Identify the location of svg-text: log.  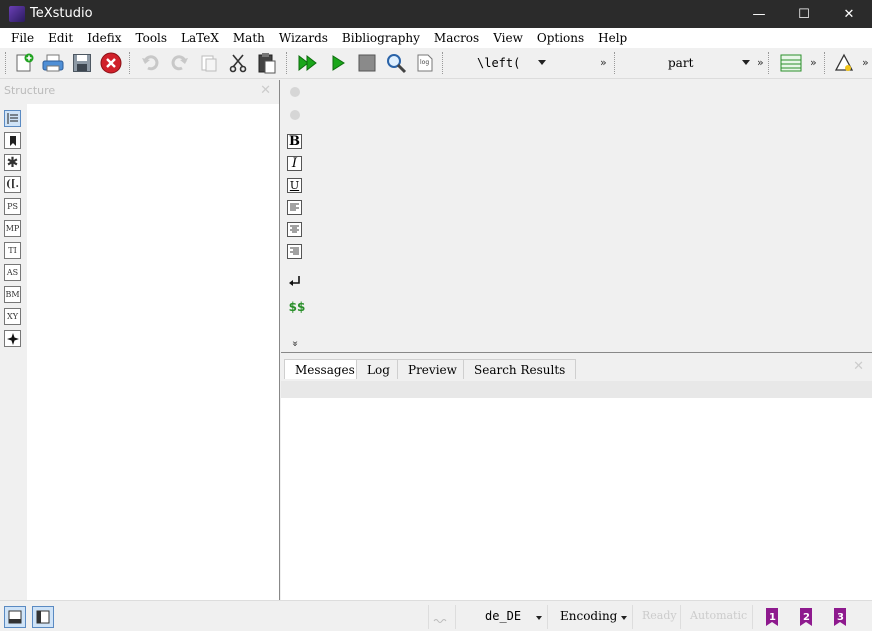
(424, 62).